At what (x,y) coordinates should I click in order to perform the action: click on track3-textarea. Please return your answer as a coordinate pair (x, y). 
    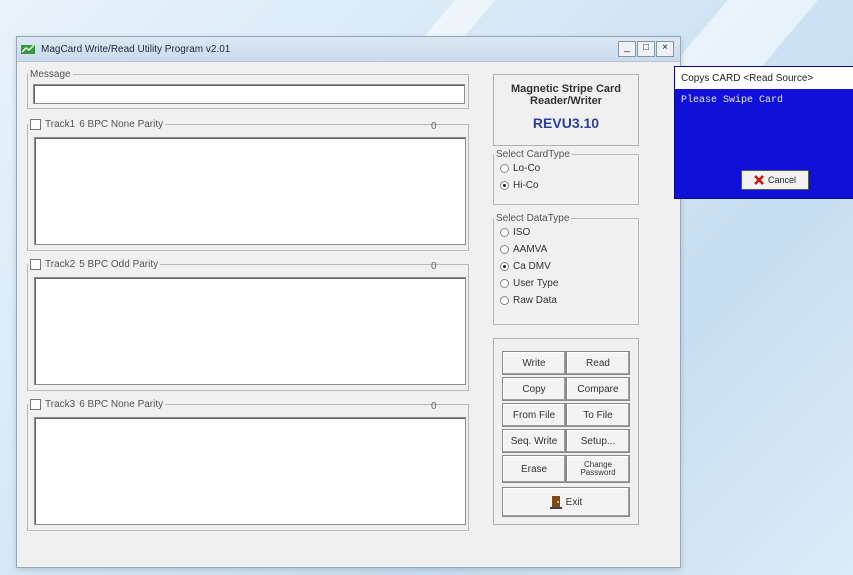
    Looking at the image, I should click on (250, 471).